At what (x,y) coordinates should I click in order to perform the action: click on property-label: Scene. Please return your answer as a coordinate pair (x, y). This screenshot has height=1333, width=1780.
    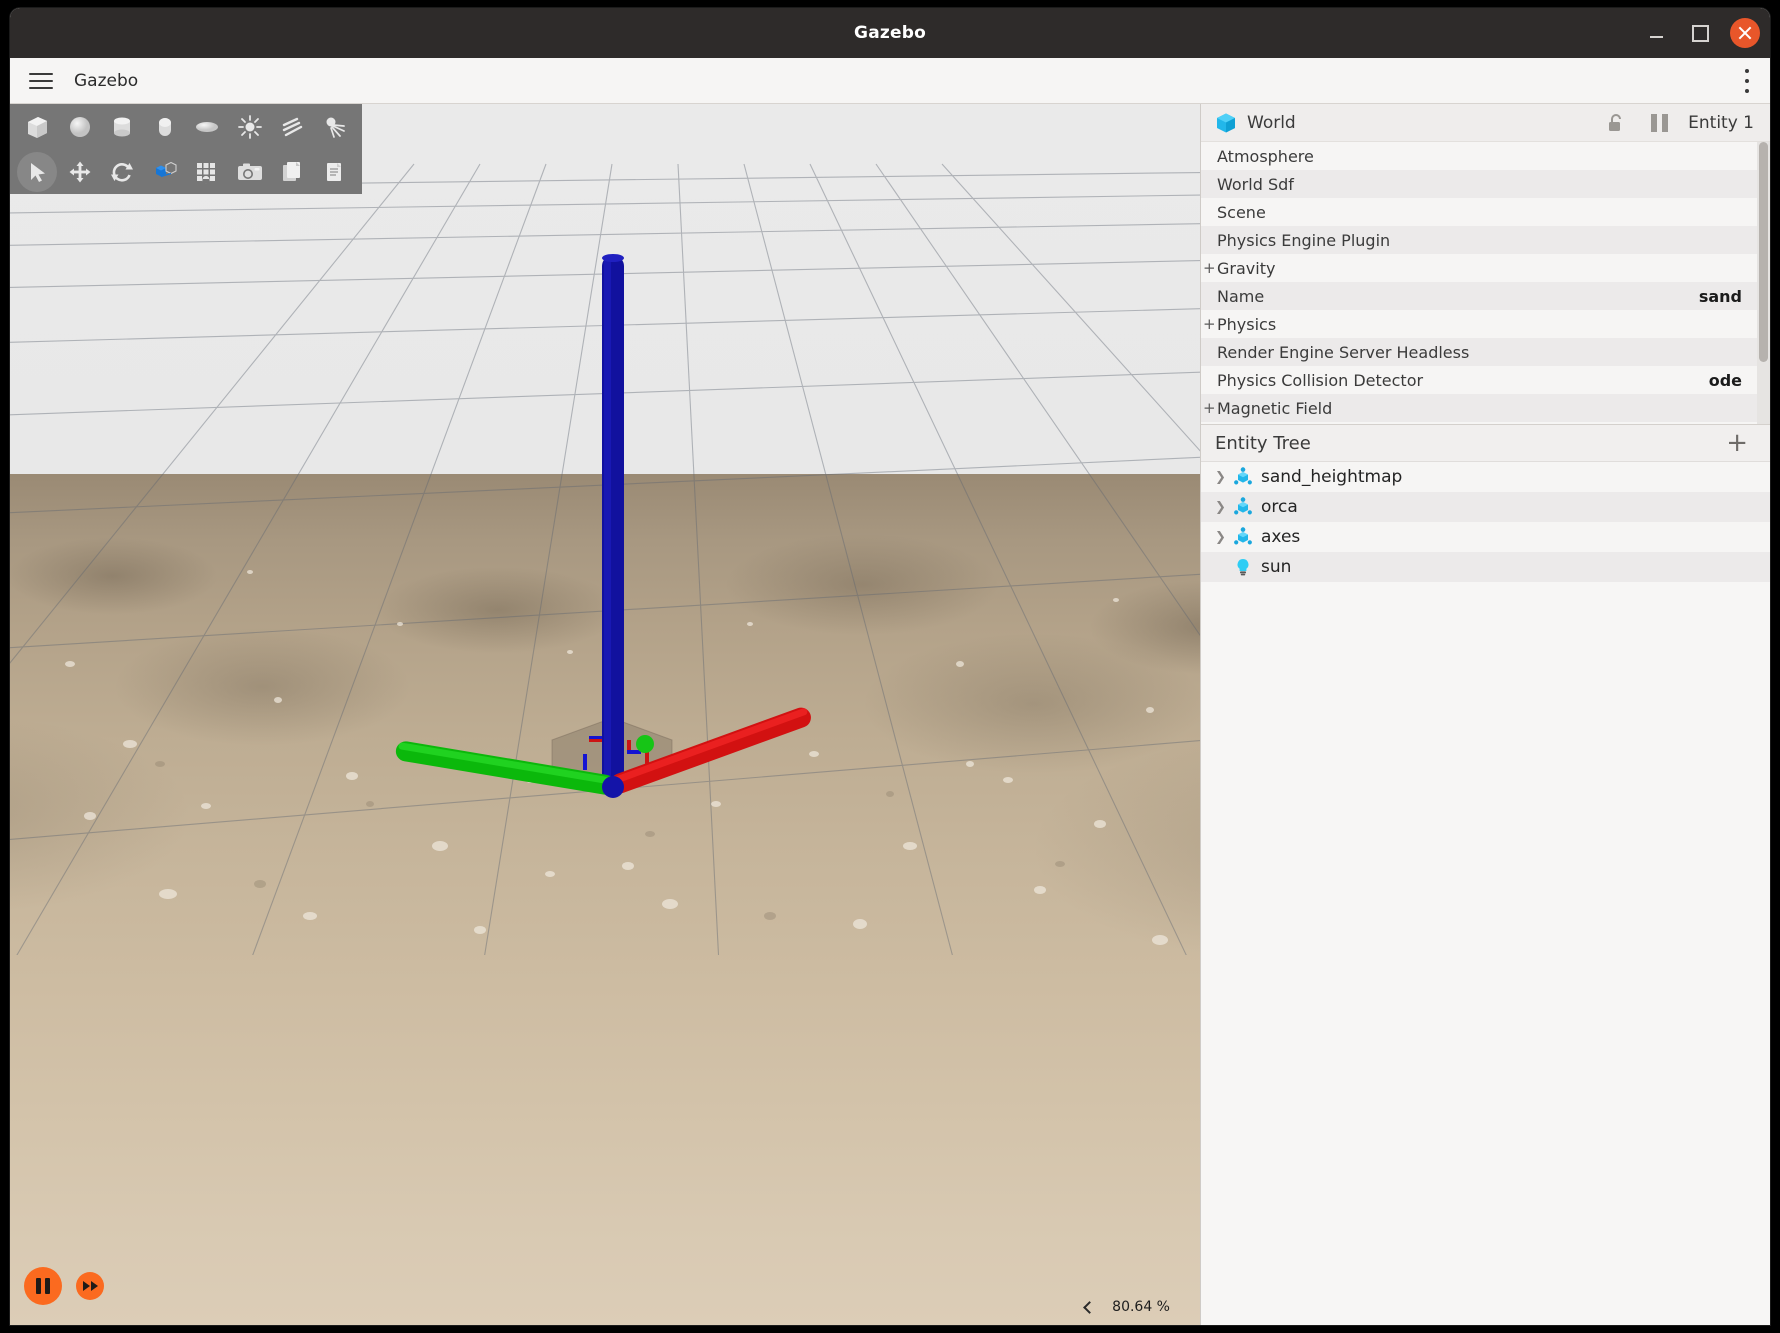
    Looking at the image, I should click on (1241, 212).